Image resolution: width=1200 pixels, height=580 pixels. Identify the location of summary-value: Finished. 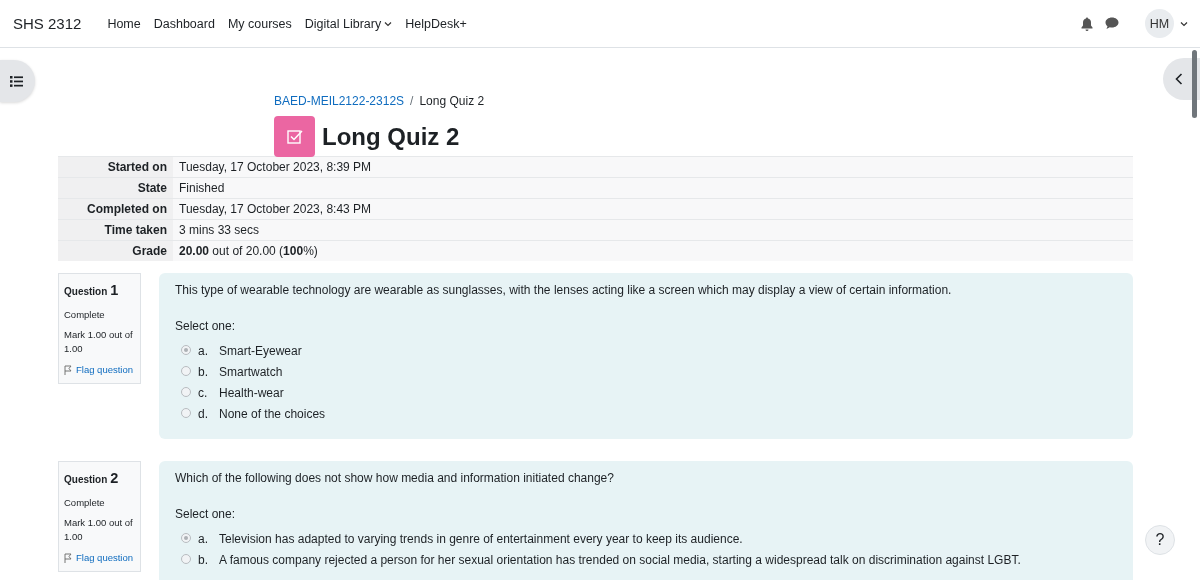
(653, 188).